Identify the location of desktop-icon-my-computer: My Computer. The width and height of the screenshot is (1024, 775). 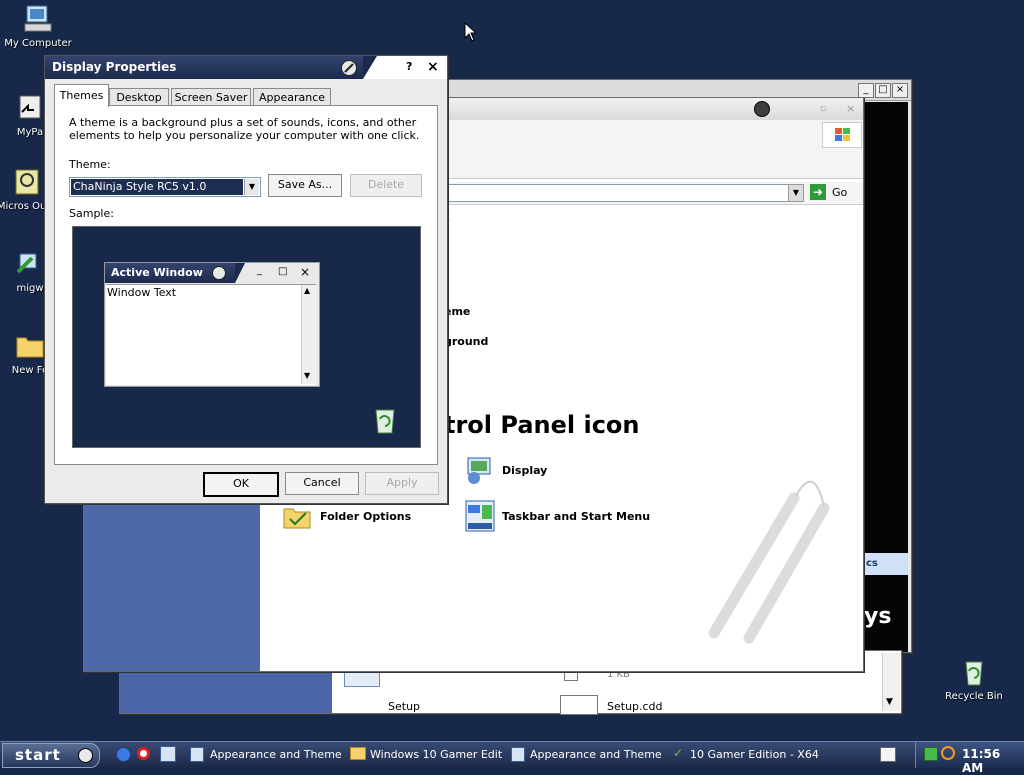
(38, 26).